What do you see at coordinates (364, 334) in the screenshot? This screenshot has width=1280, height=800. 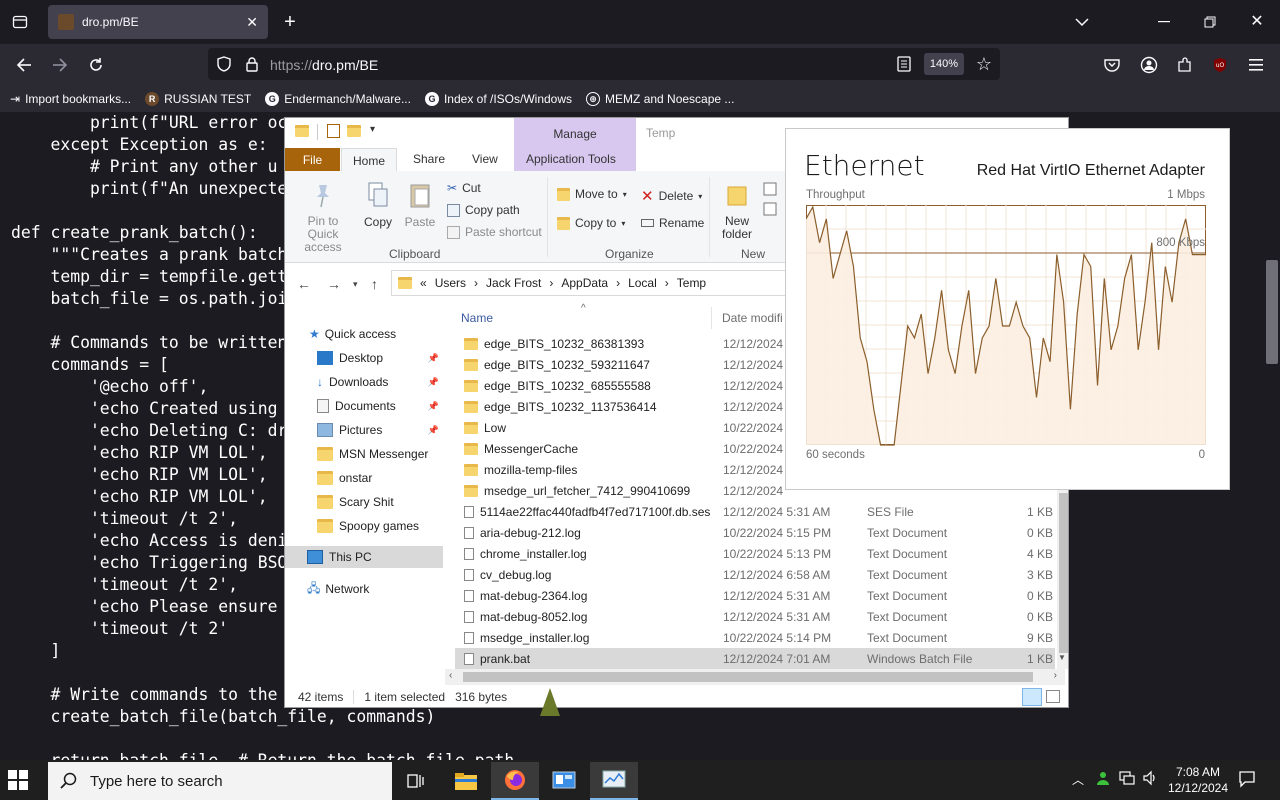 I see `nav-item-quick-access: ★ Quick access` at bounding box center [364, 334].